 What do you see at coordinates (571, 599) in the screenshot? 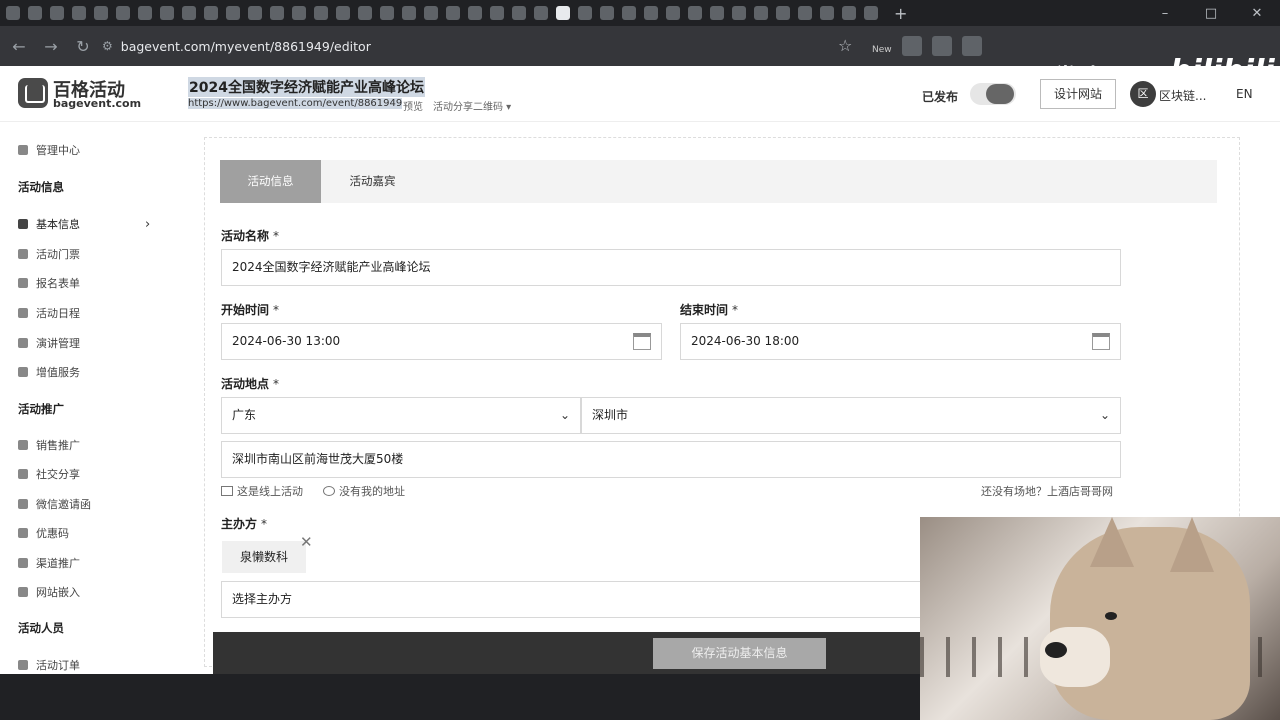
I see `host-select-input: 选择主办方` at bounding box center [571, 599].